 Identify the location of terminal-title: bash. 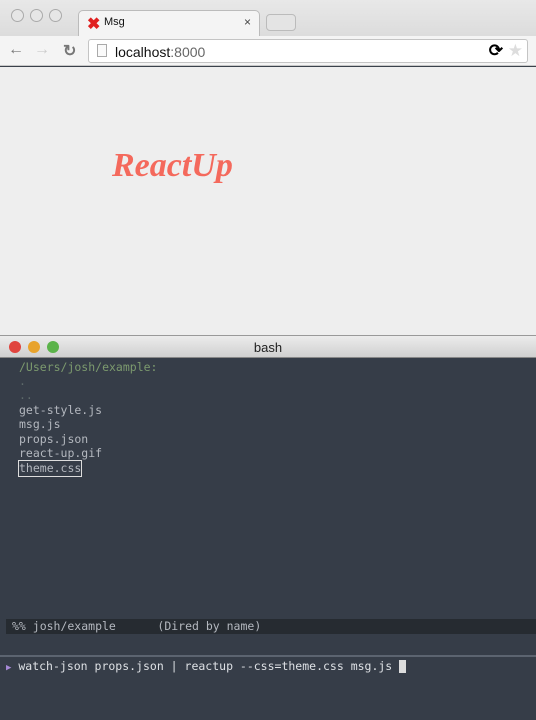
(268, 347).